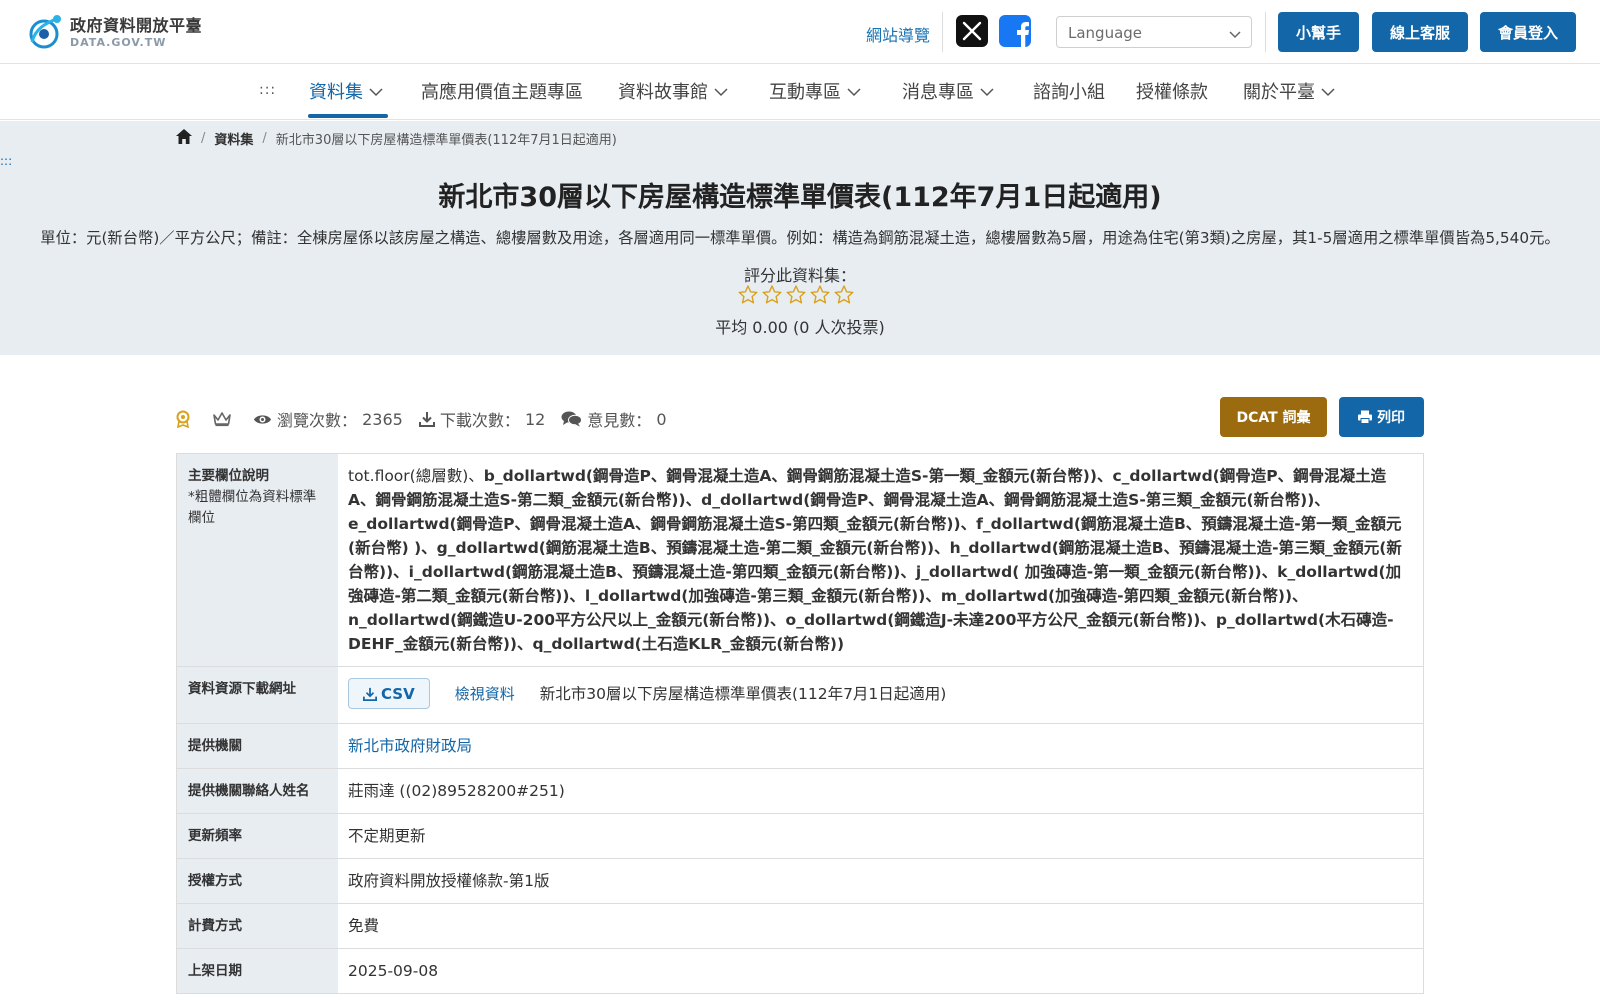  What do you see at coordinates (1365, 417) in the screenshot?
I see `print-icon` at bounding box center [1365, 417].